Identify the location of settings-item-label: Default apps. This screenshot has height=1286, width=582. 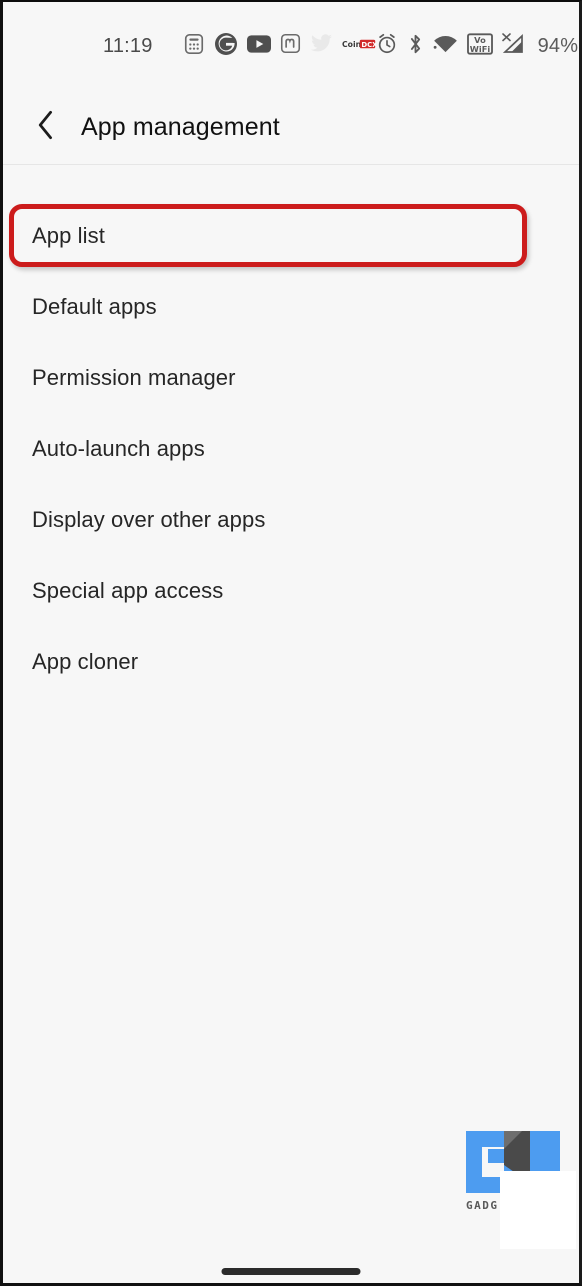
(94, 306).